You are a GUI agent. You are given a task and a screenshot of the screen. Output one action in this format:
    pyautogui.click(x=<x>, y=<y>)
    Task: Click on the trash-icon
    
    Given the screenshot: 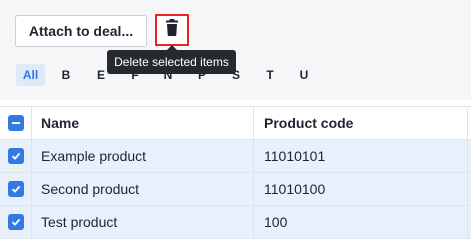 What is the action you would take?
    pyautogui.click(x=172, y=30)
    